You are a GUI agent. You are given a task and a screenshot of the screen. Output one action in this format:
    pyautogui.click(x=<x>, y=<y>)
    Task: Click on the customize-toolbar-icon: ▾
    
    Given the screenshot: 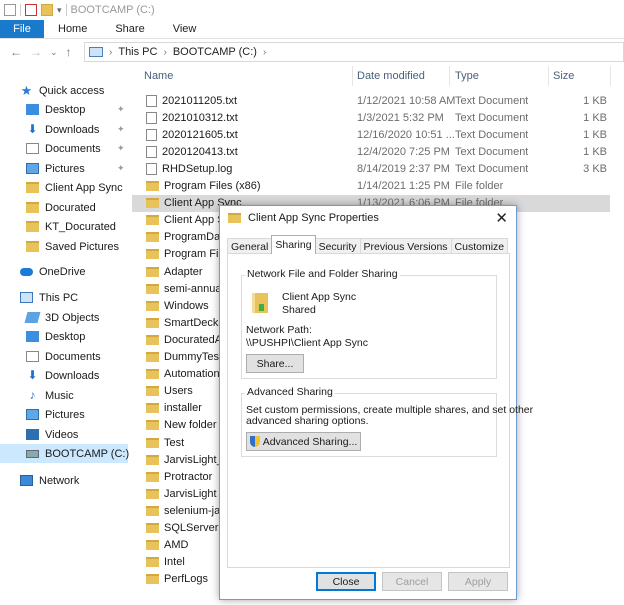 What is the action you would take?
    pyautogui.click(x=59, y=10)
    